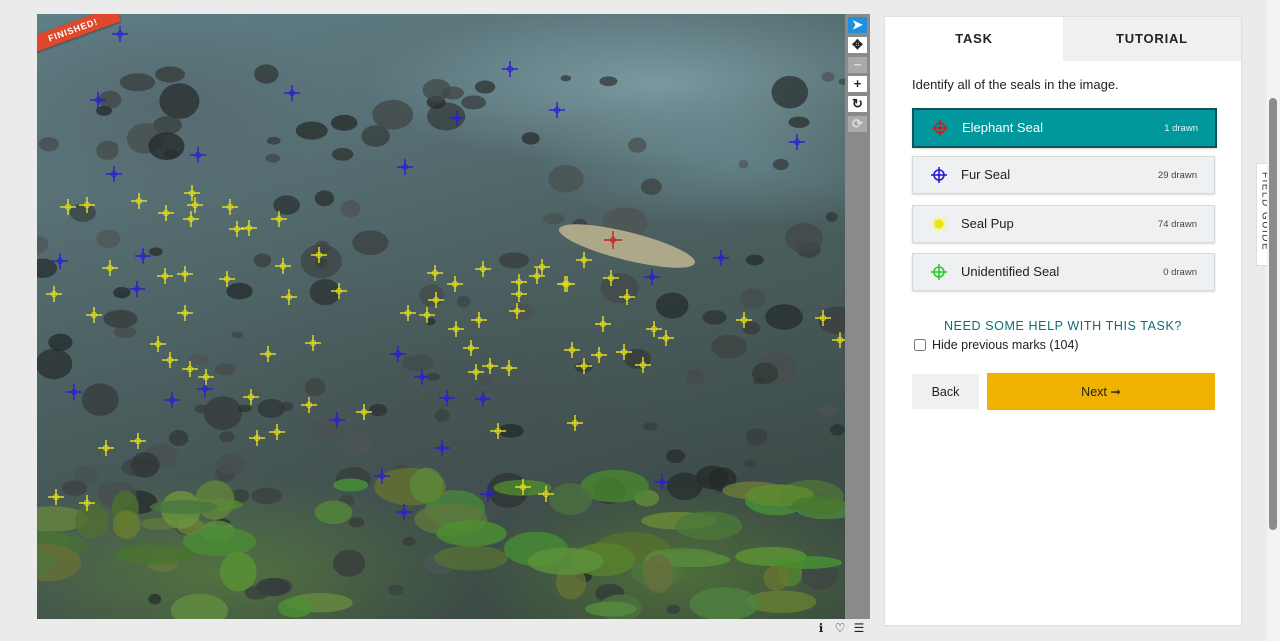 The image size is (1280, 641). What do you see at coordinates (857, 25) in the screenshot?
I see `pointer-icon: ➤` at bounding box center [857, 25].